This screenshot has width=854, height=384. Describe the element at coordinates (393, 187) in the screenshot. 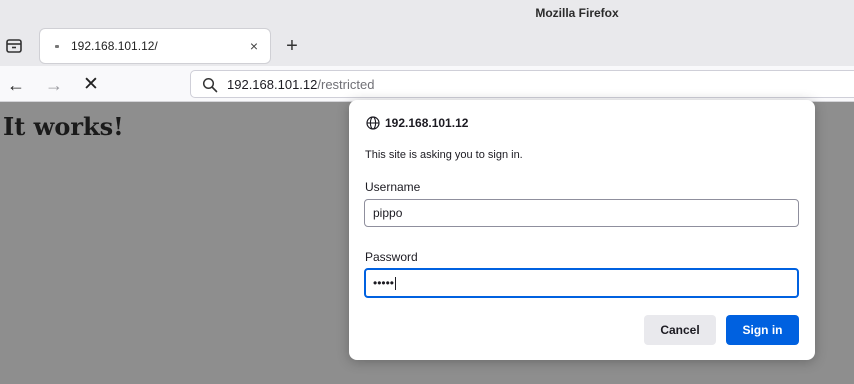

I see `username-label: Username` at that location.